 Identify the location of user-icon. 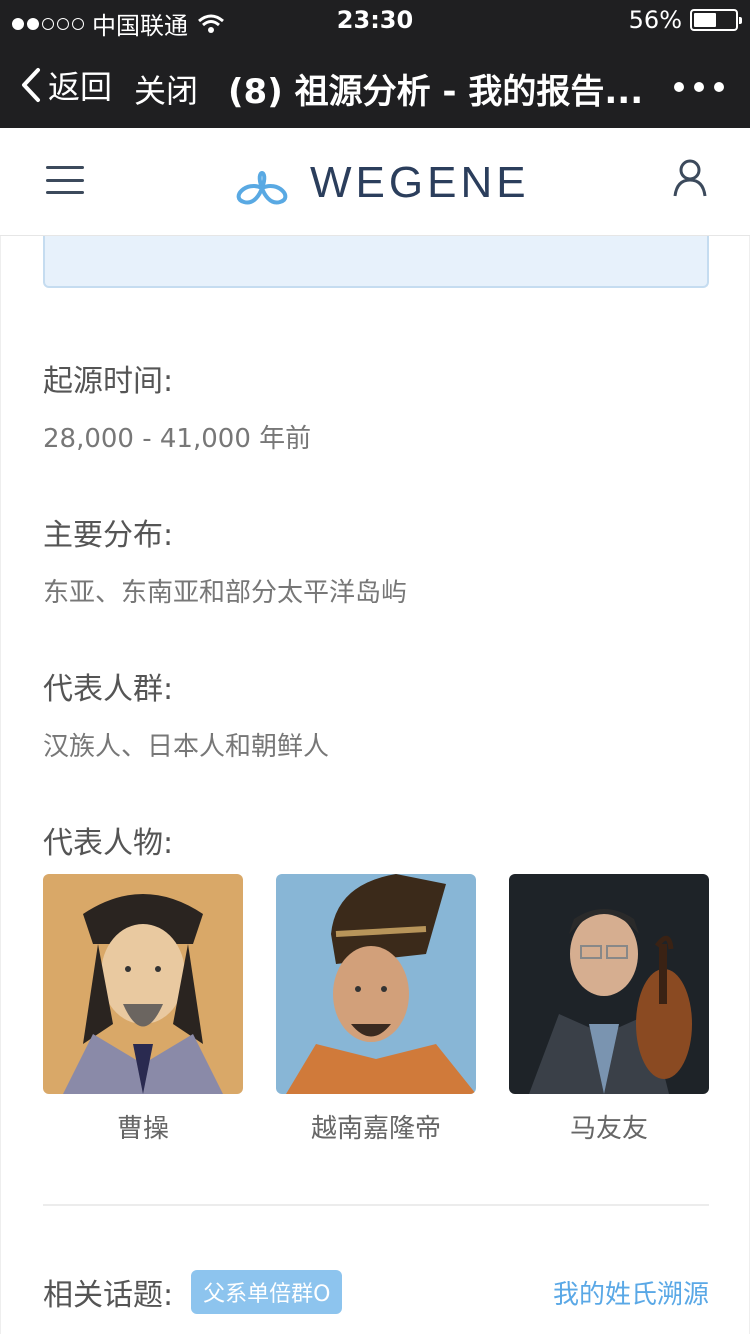
(690, 178).